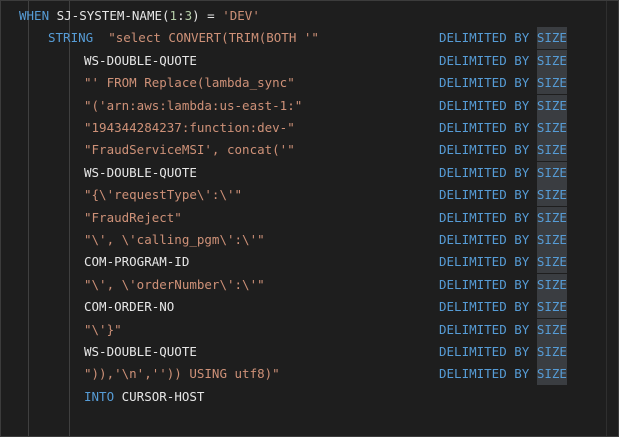 The width and height of the screenshot is (619, 437). I want to click on code-line: "\'}" DELIMITED BY SIZE, so click(309, 329).